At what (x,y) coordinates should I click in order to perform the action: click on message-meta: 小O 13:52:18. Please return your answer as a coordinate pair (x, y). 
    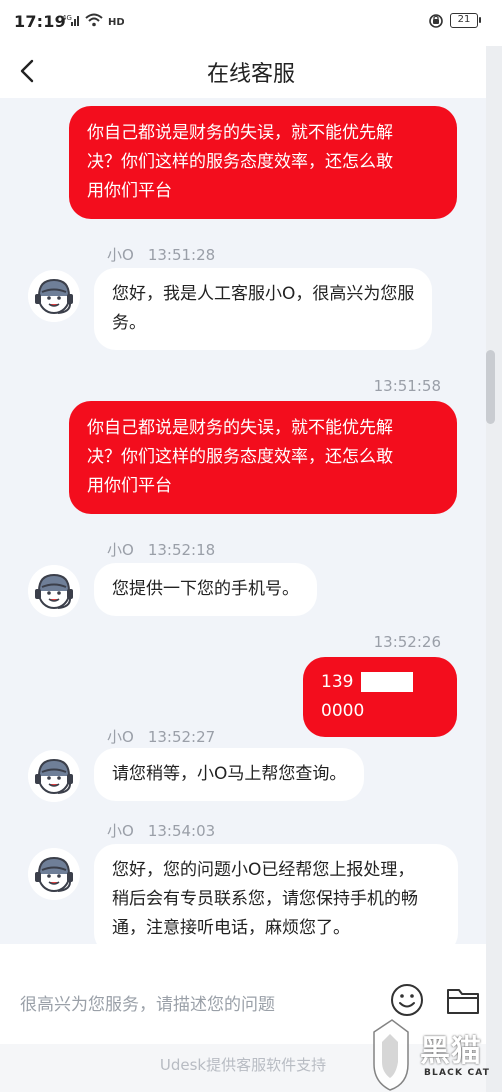
    Looking at the image, I should click on (161, 549).